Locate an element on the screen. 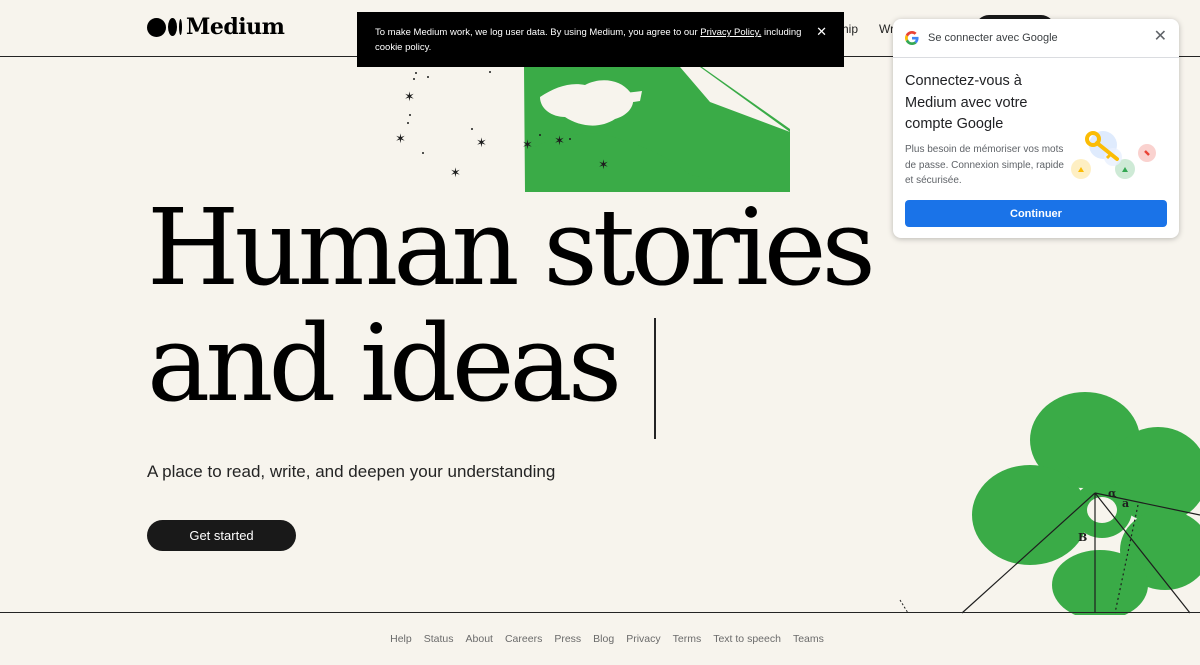 The height and width of the screenshot is (665, 1200). medium-logo: Medium is located at coordinates (216, 27).